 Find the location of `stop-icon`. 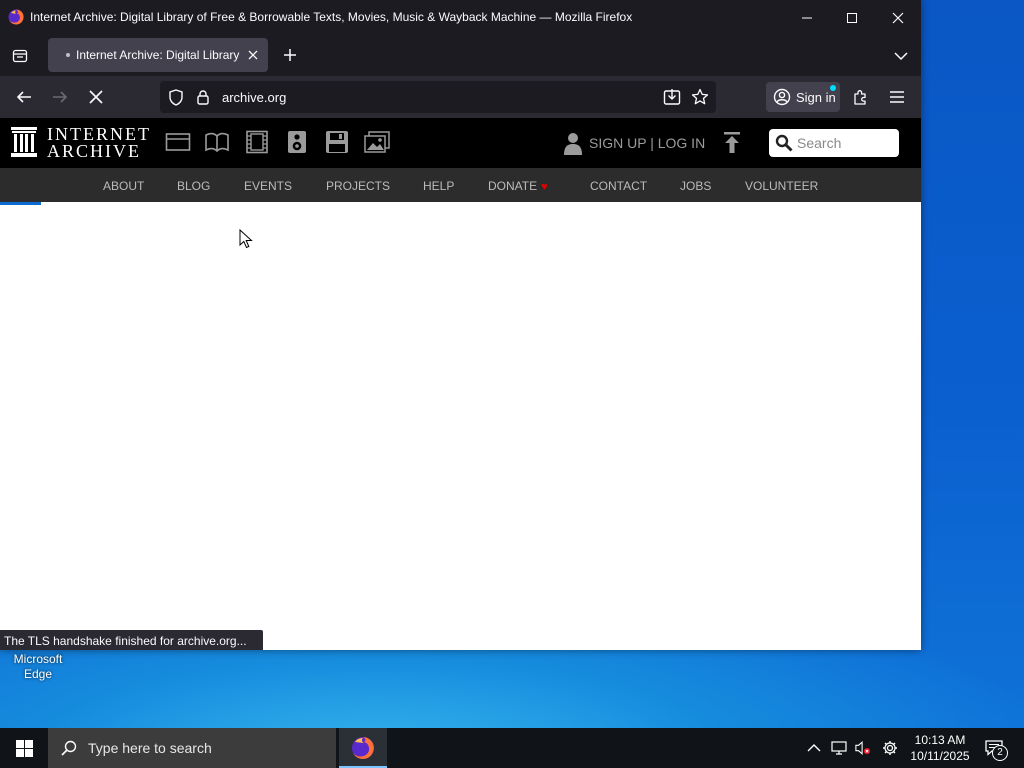

stop-icon is located at coordinates (96, 97).